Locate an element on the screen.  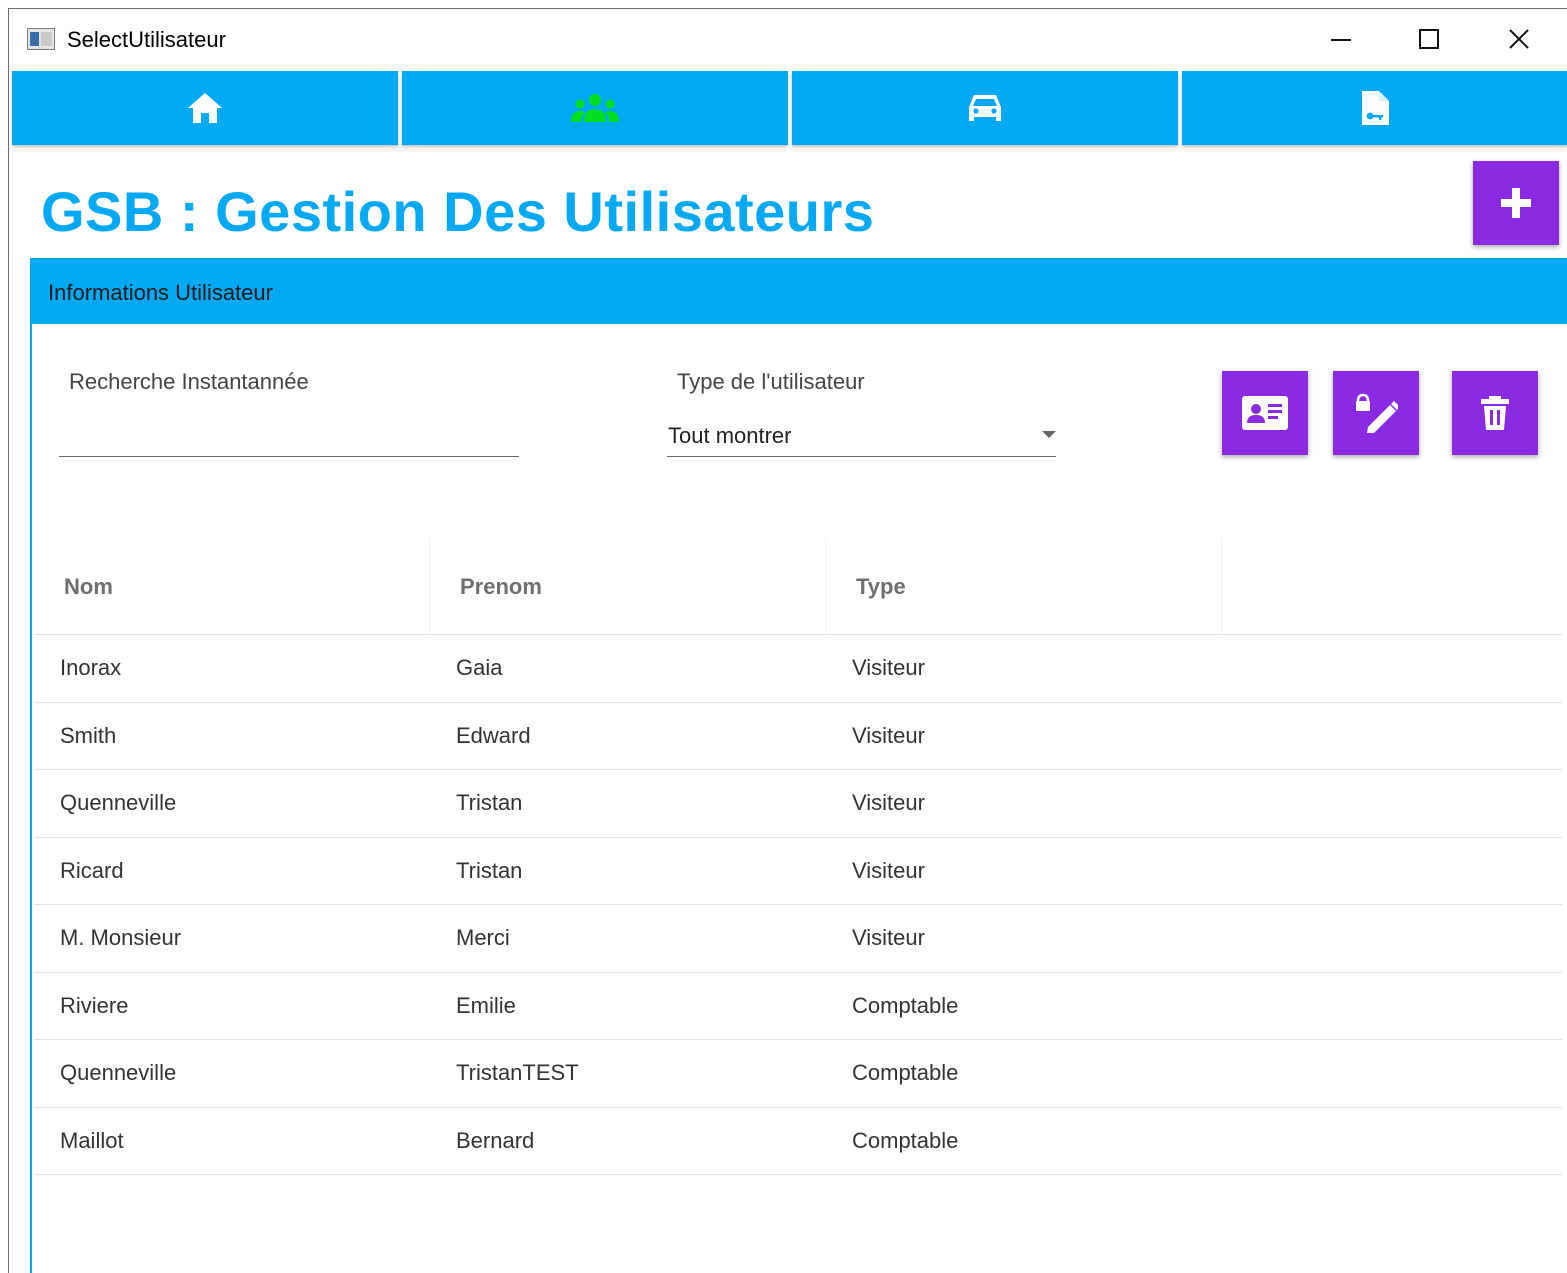
view-user-button is located at coordinates (1265, 413).